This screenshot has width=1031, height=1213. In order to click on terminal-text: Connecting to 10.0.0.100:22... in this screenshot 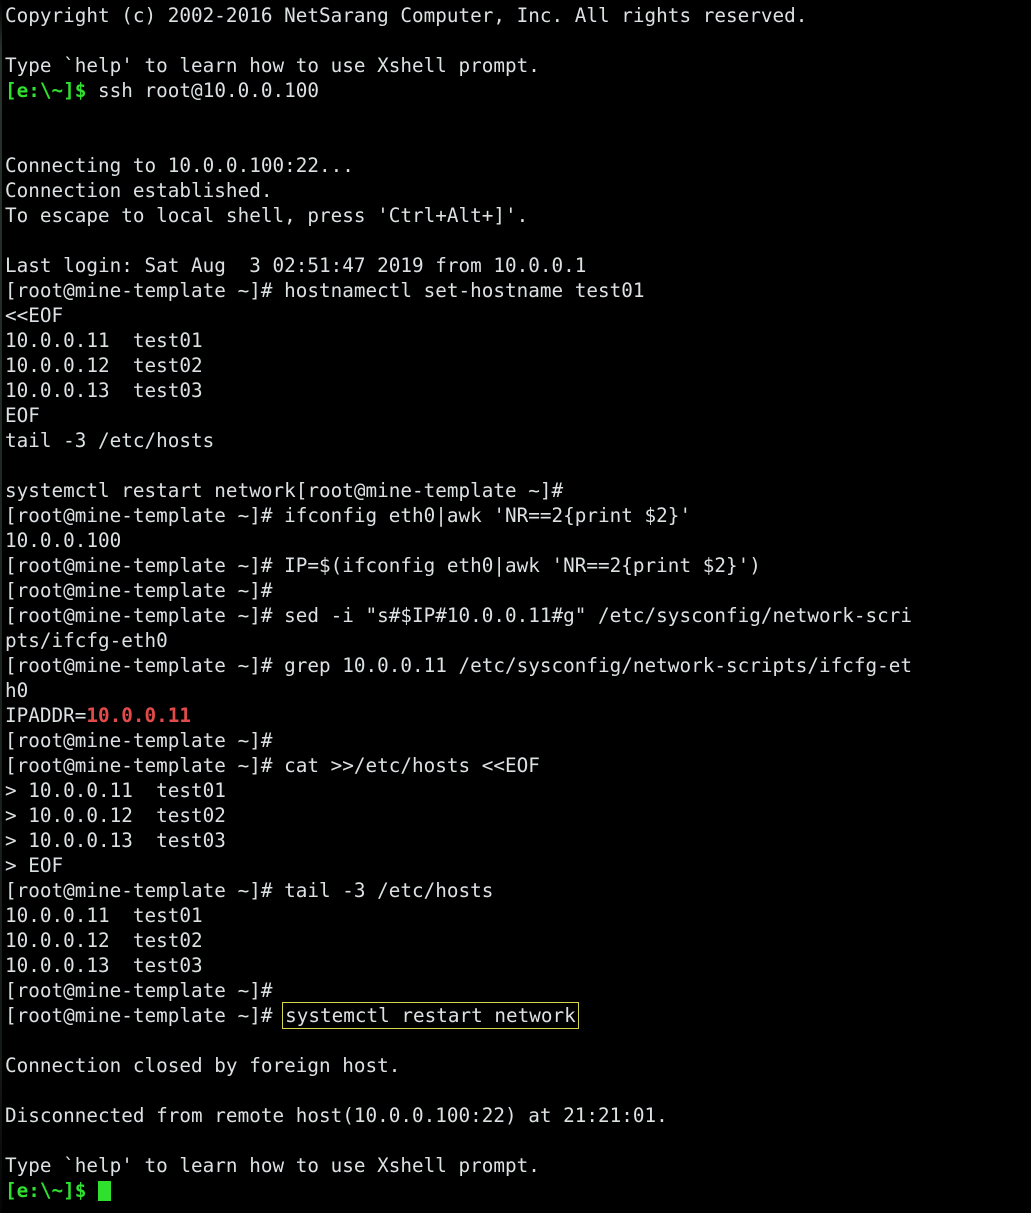, I will do `click(179, 165)`.